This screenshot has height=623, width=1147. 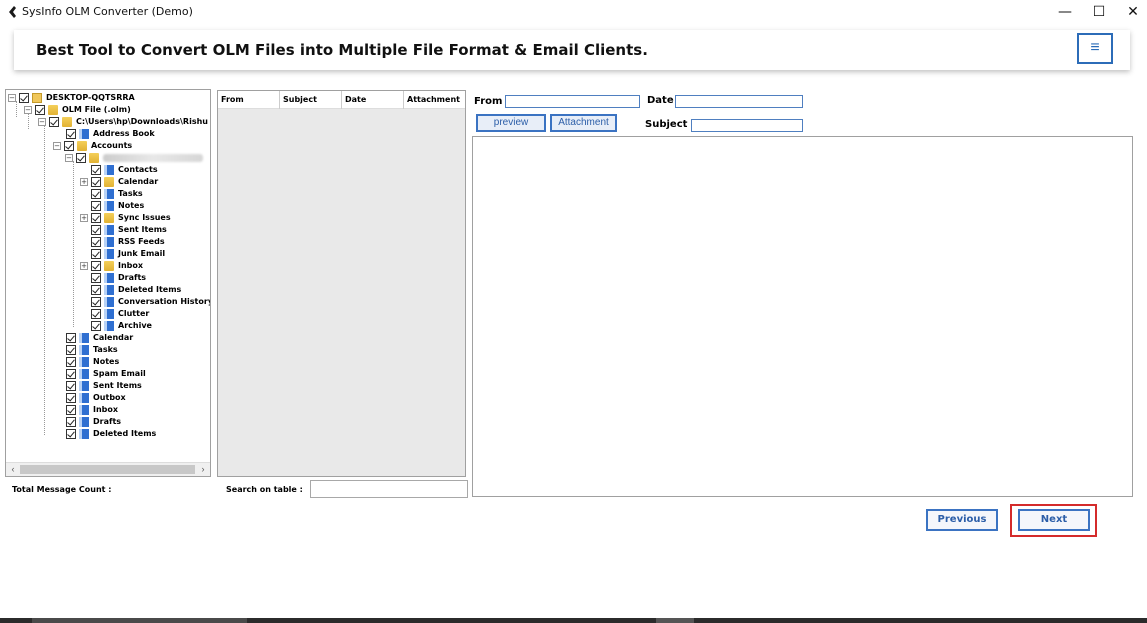 I want to click on tree-node-tasks: Tasks, so click(x=111, y=194).